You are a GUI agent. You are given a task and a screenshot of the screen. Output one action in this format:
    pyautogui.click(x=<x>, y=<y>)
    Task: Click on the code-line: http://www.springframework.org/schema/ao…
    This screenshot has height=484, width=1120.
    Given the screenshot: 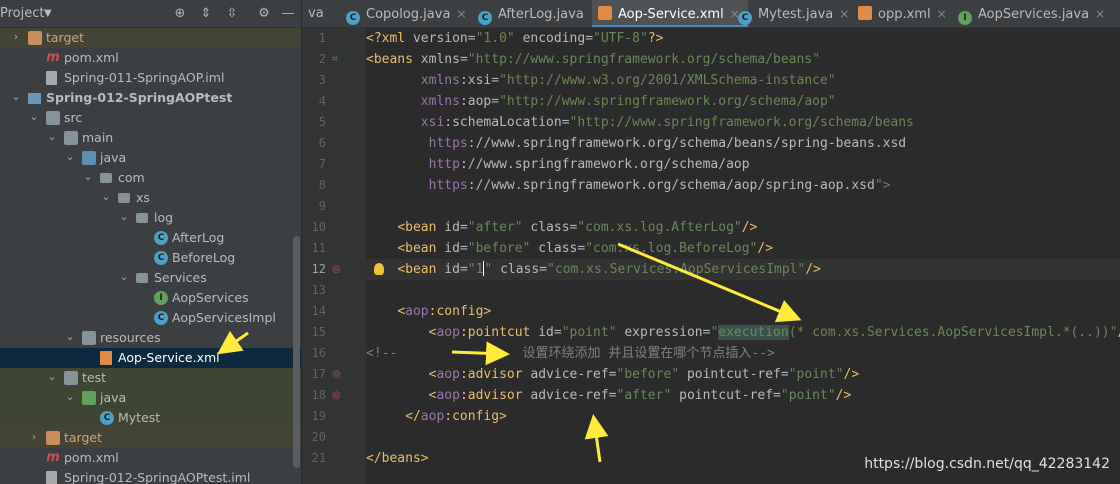 What is the action you would take?
    pyautogui.click(x=558, y=164)
    